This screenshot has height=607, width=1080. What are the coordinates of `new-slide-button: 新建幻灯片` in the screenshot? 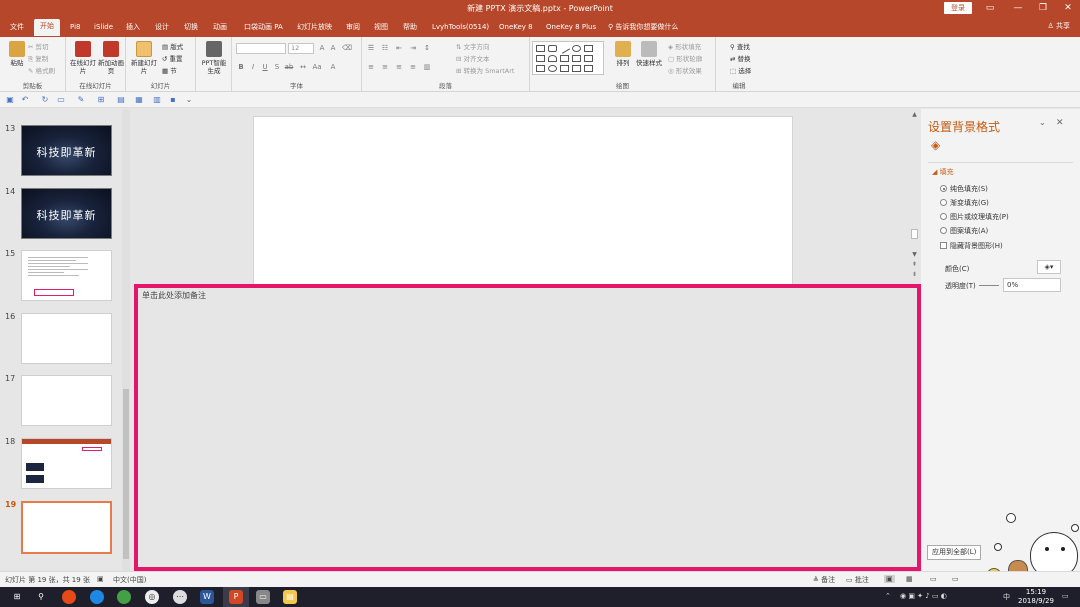 It's located at (144, 58).